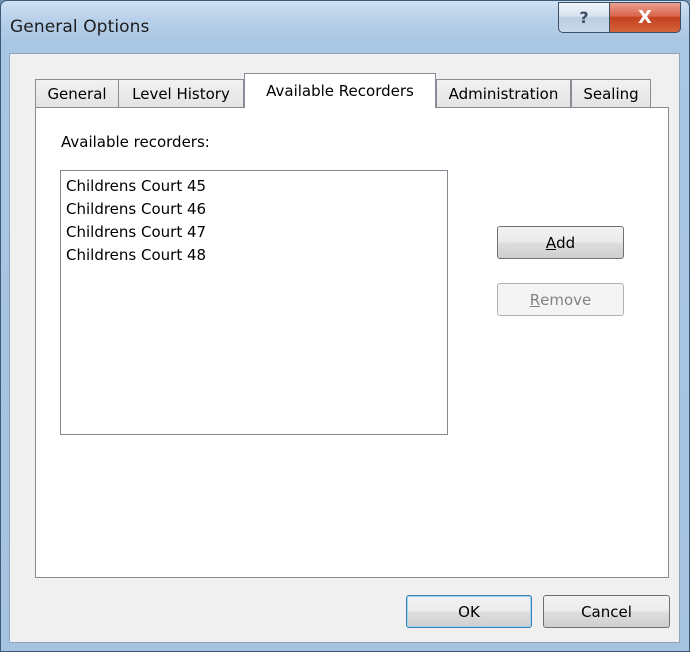 The height and width of the screenshot is (652, 690). I want to click on title-bar: General Options ? X, so click(345, 27).